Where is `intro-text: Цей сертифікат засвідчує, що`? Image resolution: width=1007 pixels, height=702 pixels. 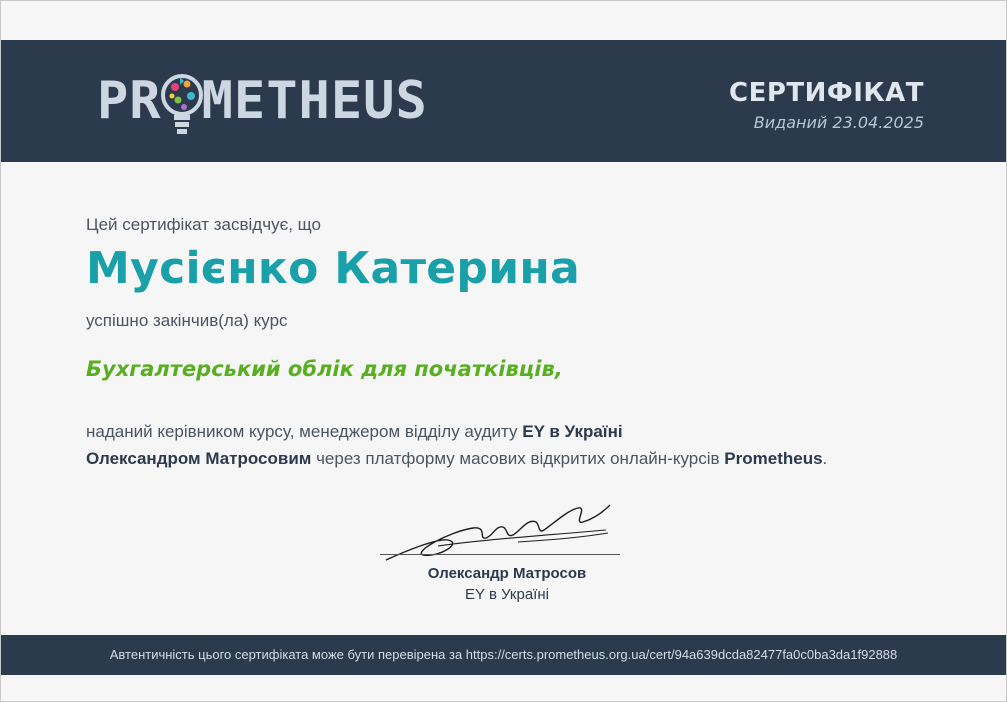
intro-text: Цей сертифікат засвідчує, що is located at coordinates (203, 224).